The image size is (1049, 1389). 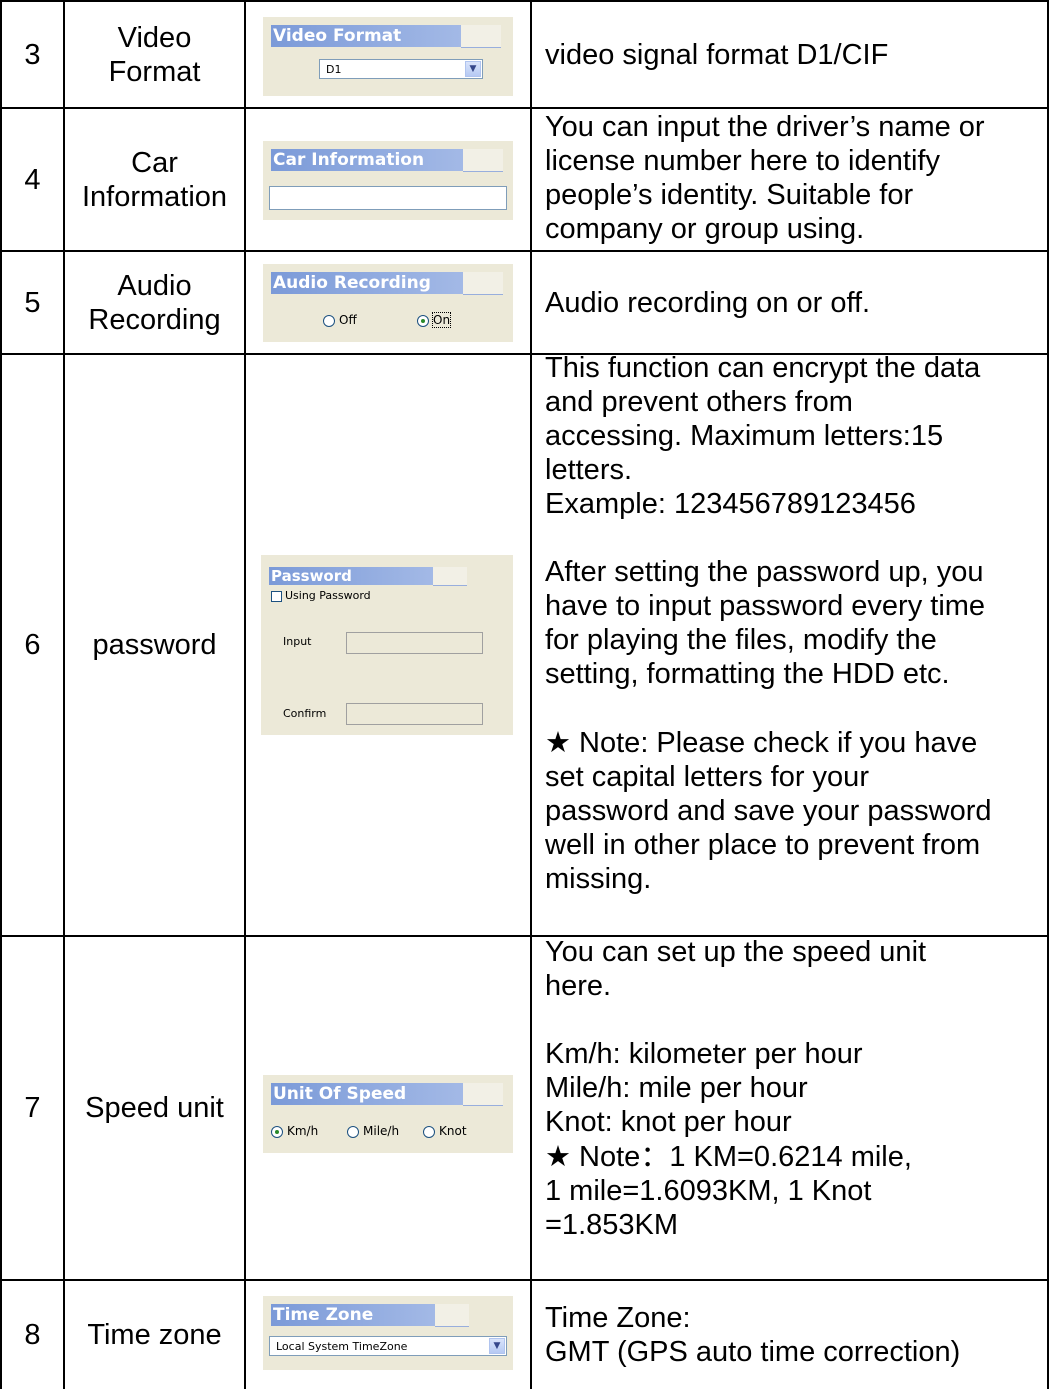 I want to click on setting-name: Speed unit, so click(x=154, y=1108).